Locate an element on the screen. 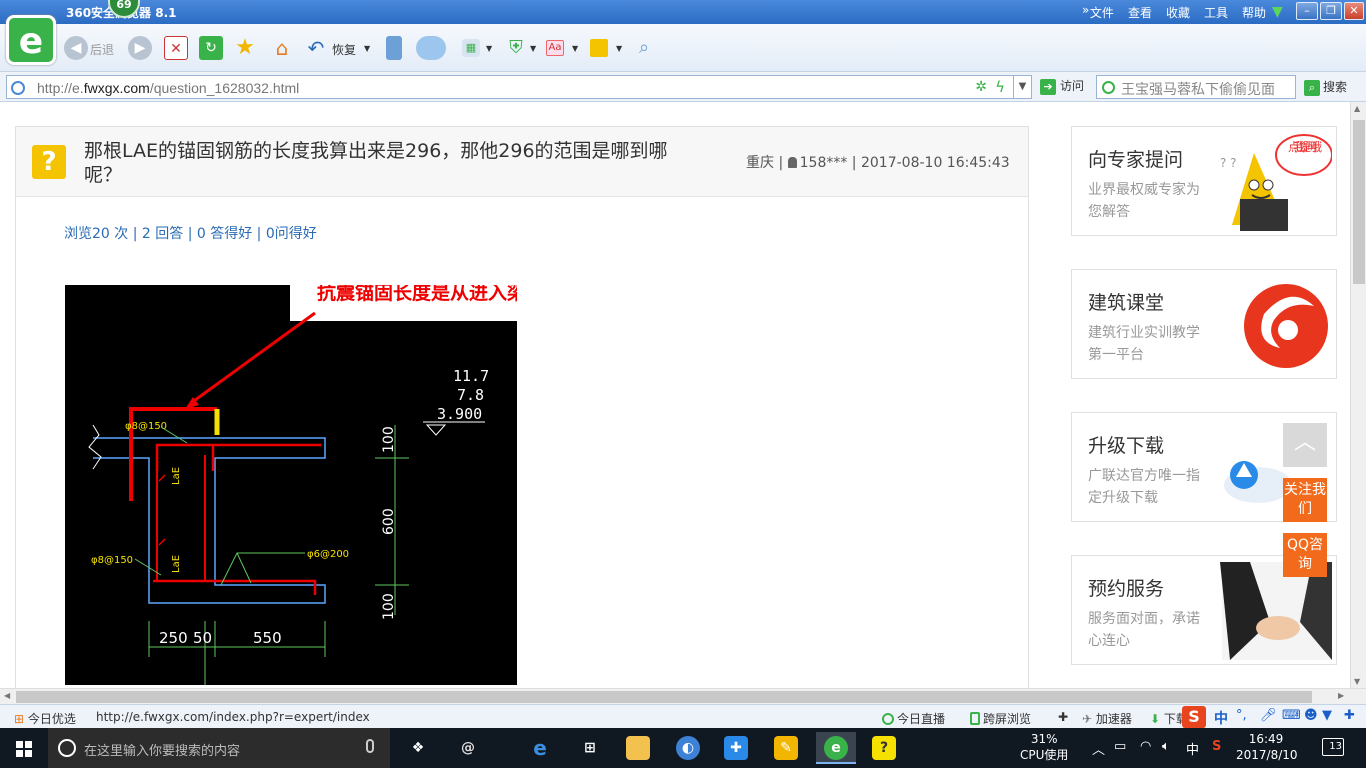 This screenshot has height=768, width=1366. building-class-card: 建筑课堂 建筑行业实训教学第一平台 is located at coordinates (1204, 324).